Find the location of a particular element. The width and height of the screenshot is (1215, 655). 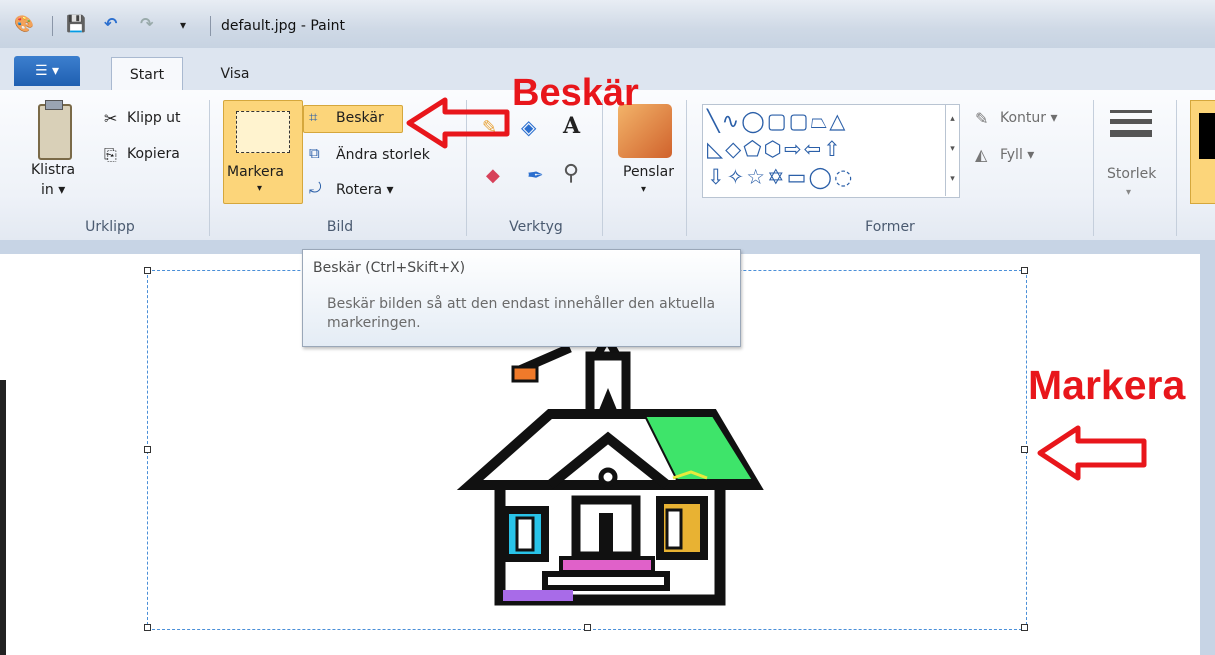

file-menu-button: ☰ ▾ is located at coordinates (47, 71).